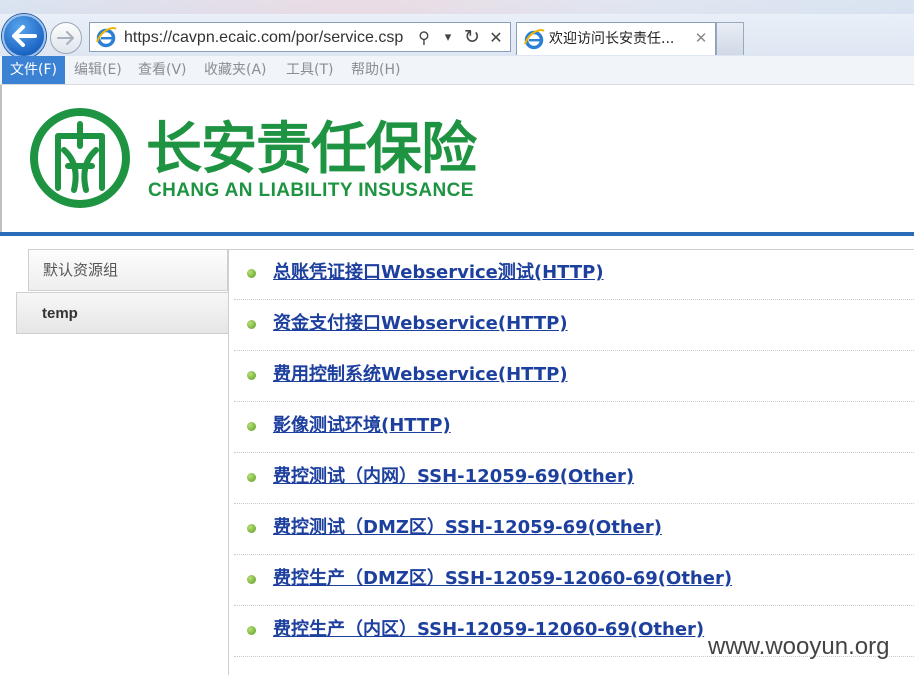  What do you see at coordinates (128, 270) in the screenshot?
I see `sidebar-item-default-group: 默认资源组` at bounding box center [128, 270].